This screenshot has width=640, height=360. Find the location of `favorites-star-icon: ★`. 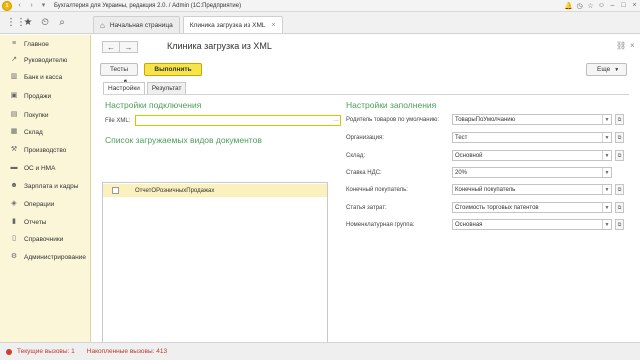

favorites-star-icon: ★ is located at coordinates (28, 23).